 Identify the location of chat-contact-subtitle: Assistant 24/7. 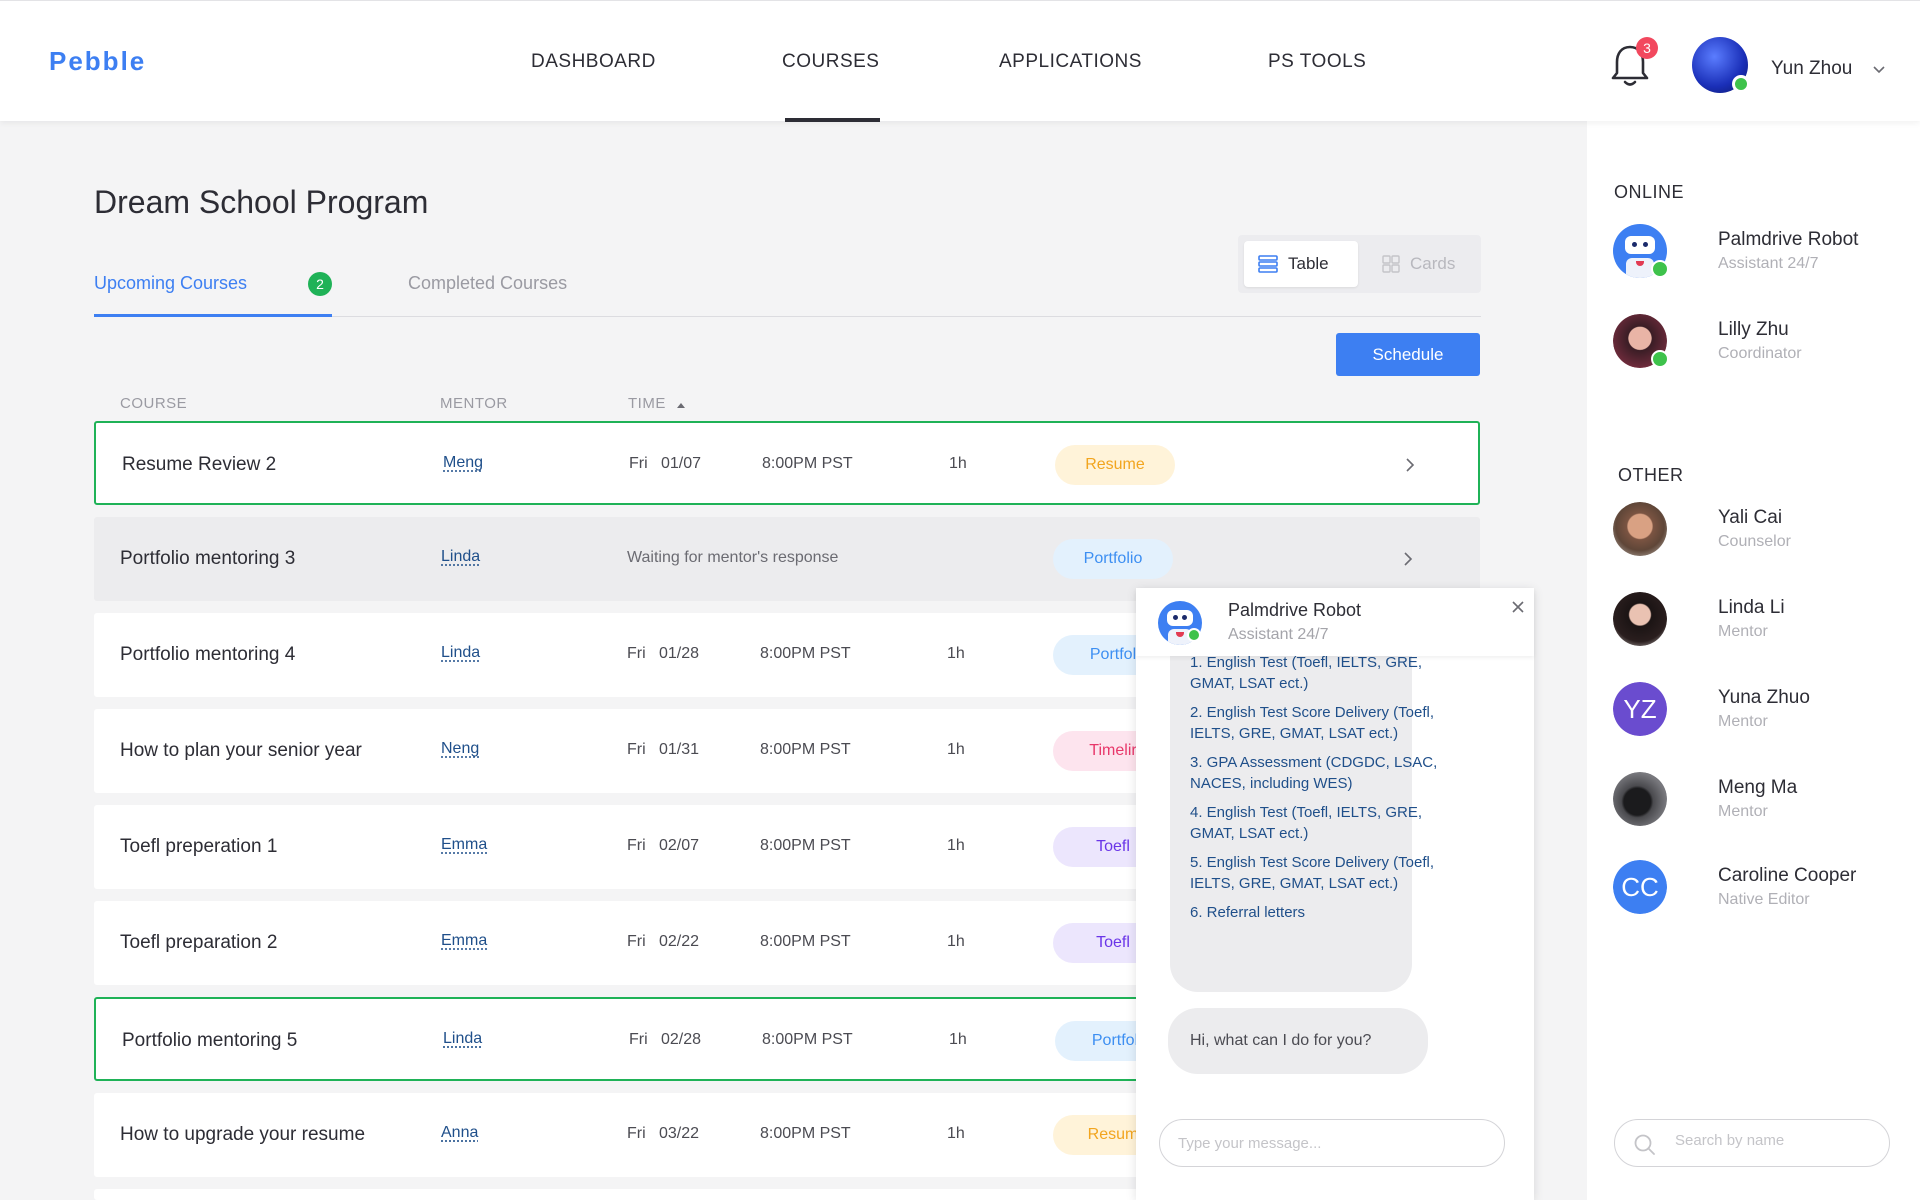
(1278, 634).